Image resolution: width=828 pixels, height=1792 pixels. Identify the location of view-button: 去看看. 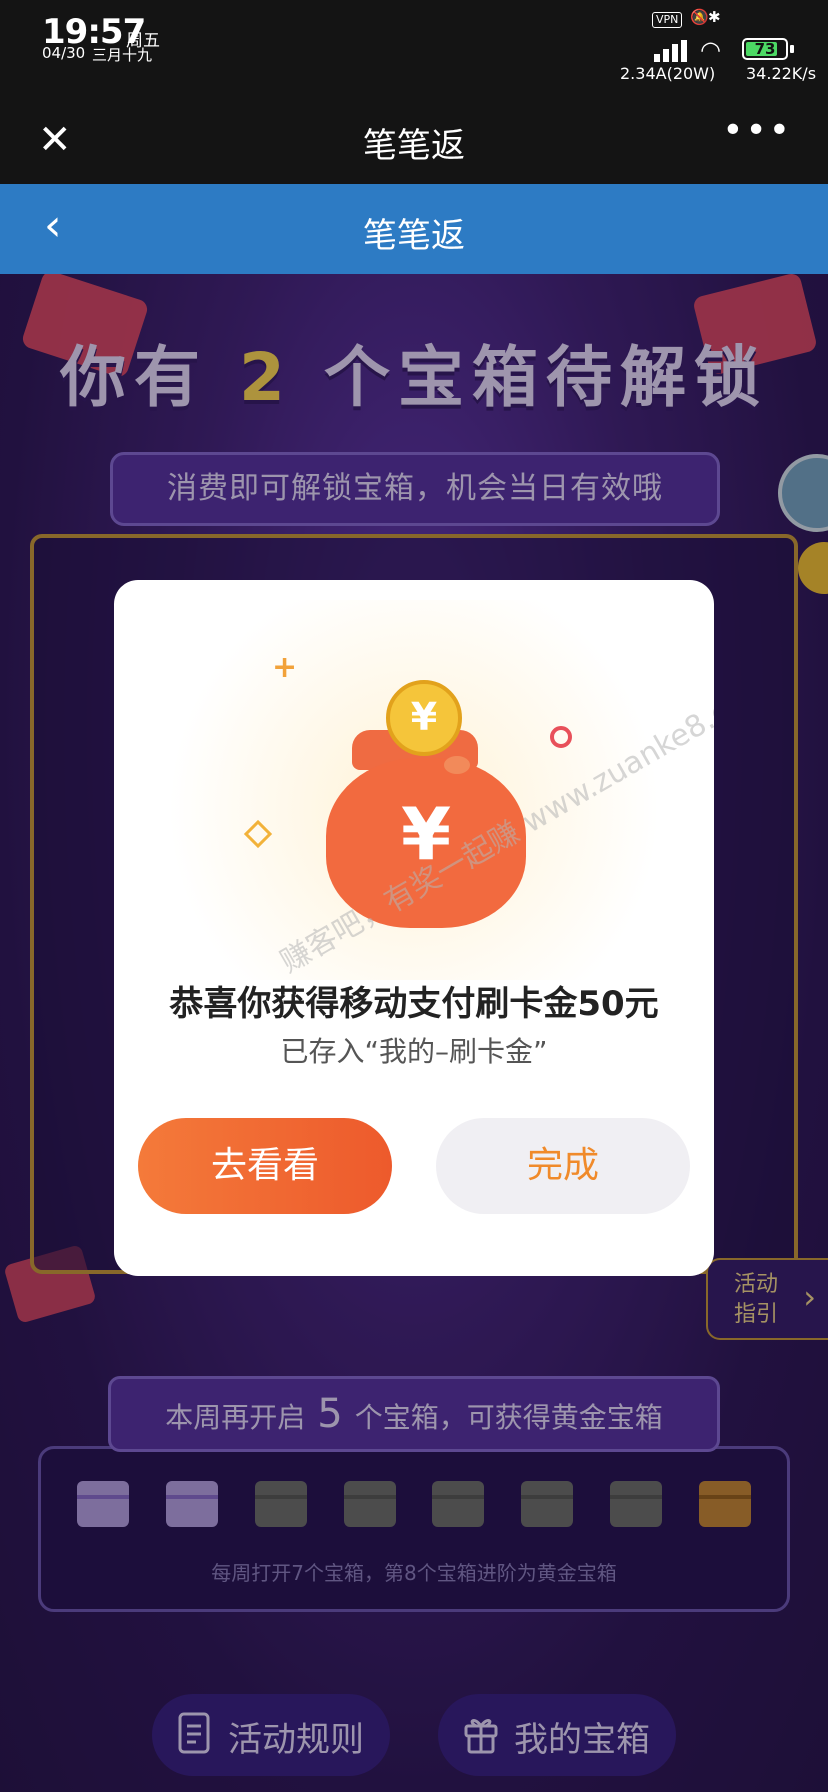
(265, 1166).